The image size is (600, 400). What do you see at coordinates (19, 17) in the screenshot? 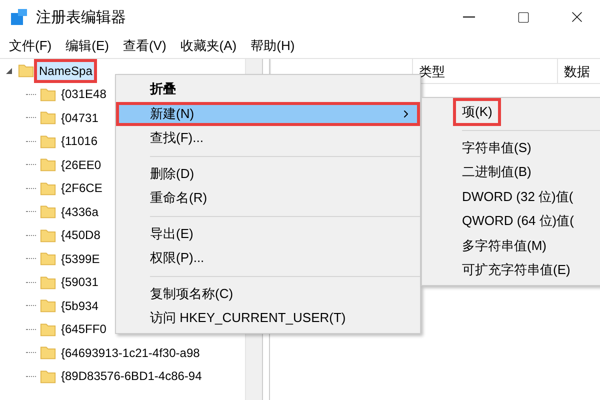
I see `registry-editor-icon` at bounding box center [19, 17].